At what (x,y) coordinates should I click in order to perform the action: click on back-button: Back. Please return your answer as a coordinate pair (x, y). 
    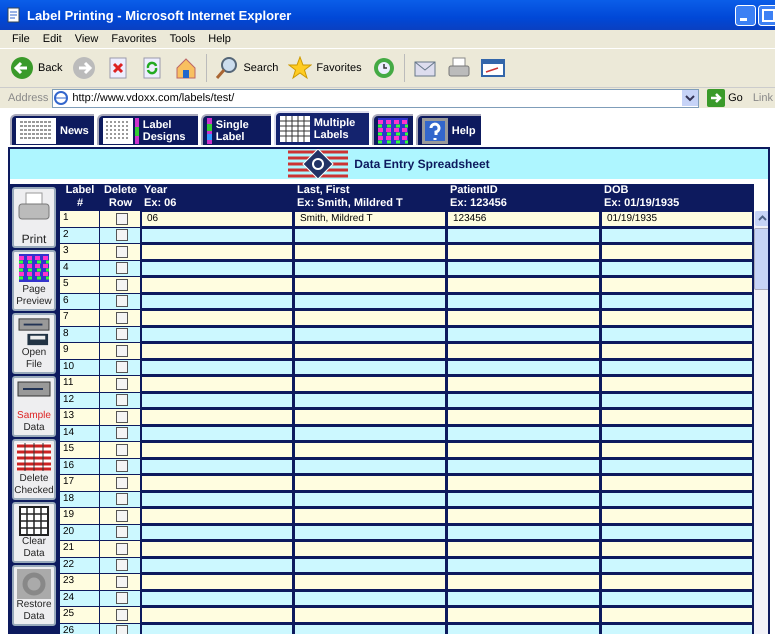
    Looking at the image, I should click on (36, 68).